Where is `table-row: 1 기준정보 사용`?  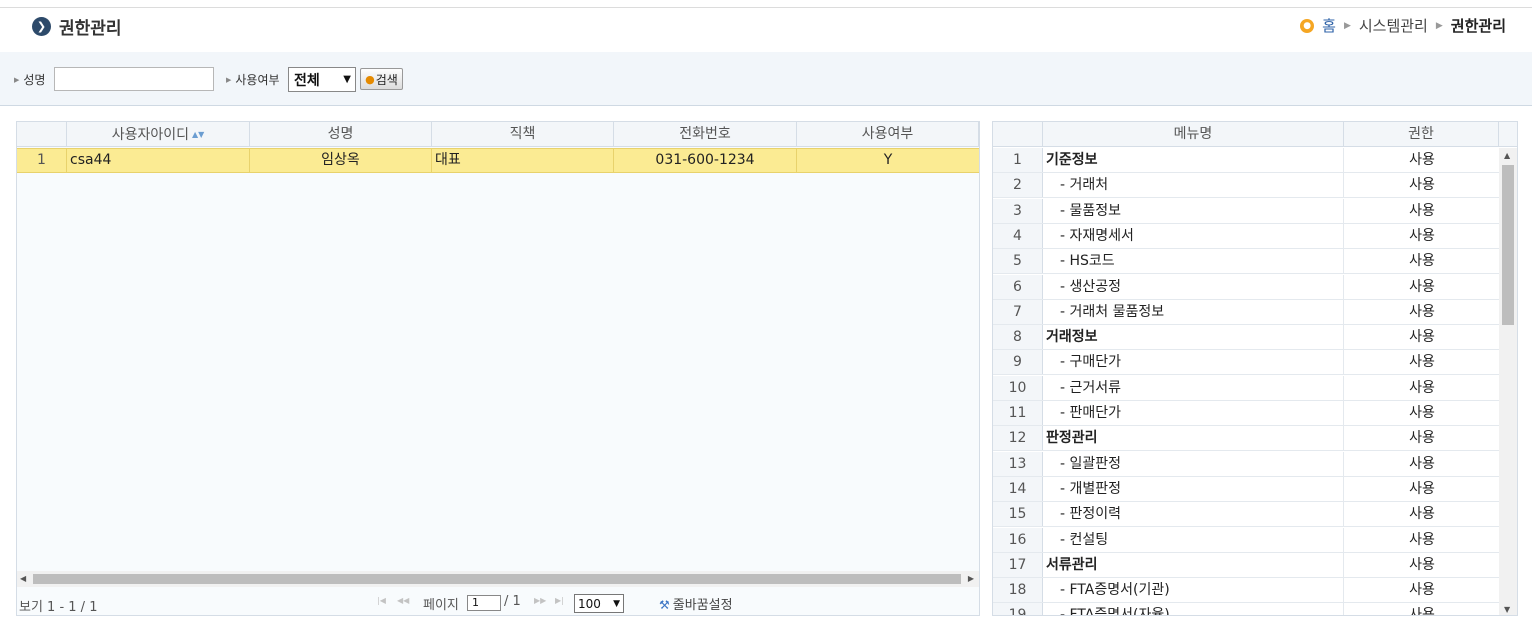
table-row: 1 기준정보 사용 is located at coordinates (1246, 160).